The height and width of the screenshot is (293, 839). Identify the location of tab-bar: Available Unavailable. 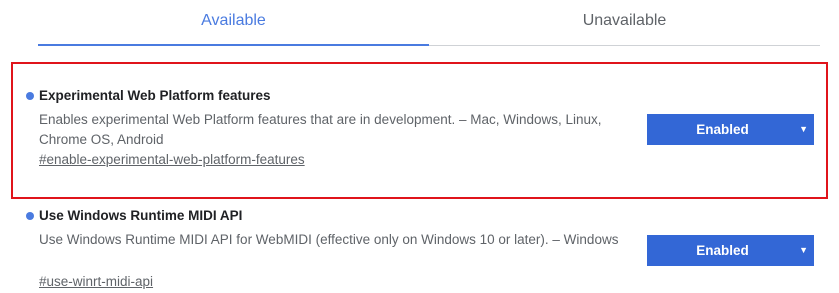
(429, 23).